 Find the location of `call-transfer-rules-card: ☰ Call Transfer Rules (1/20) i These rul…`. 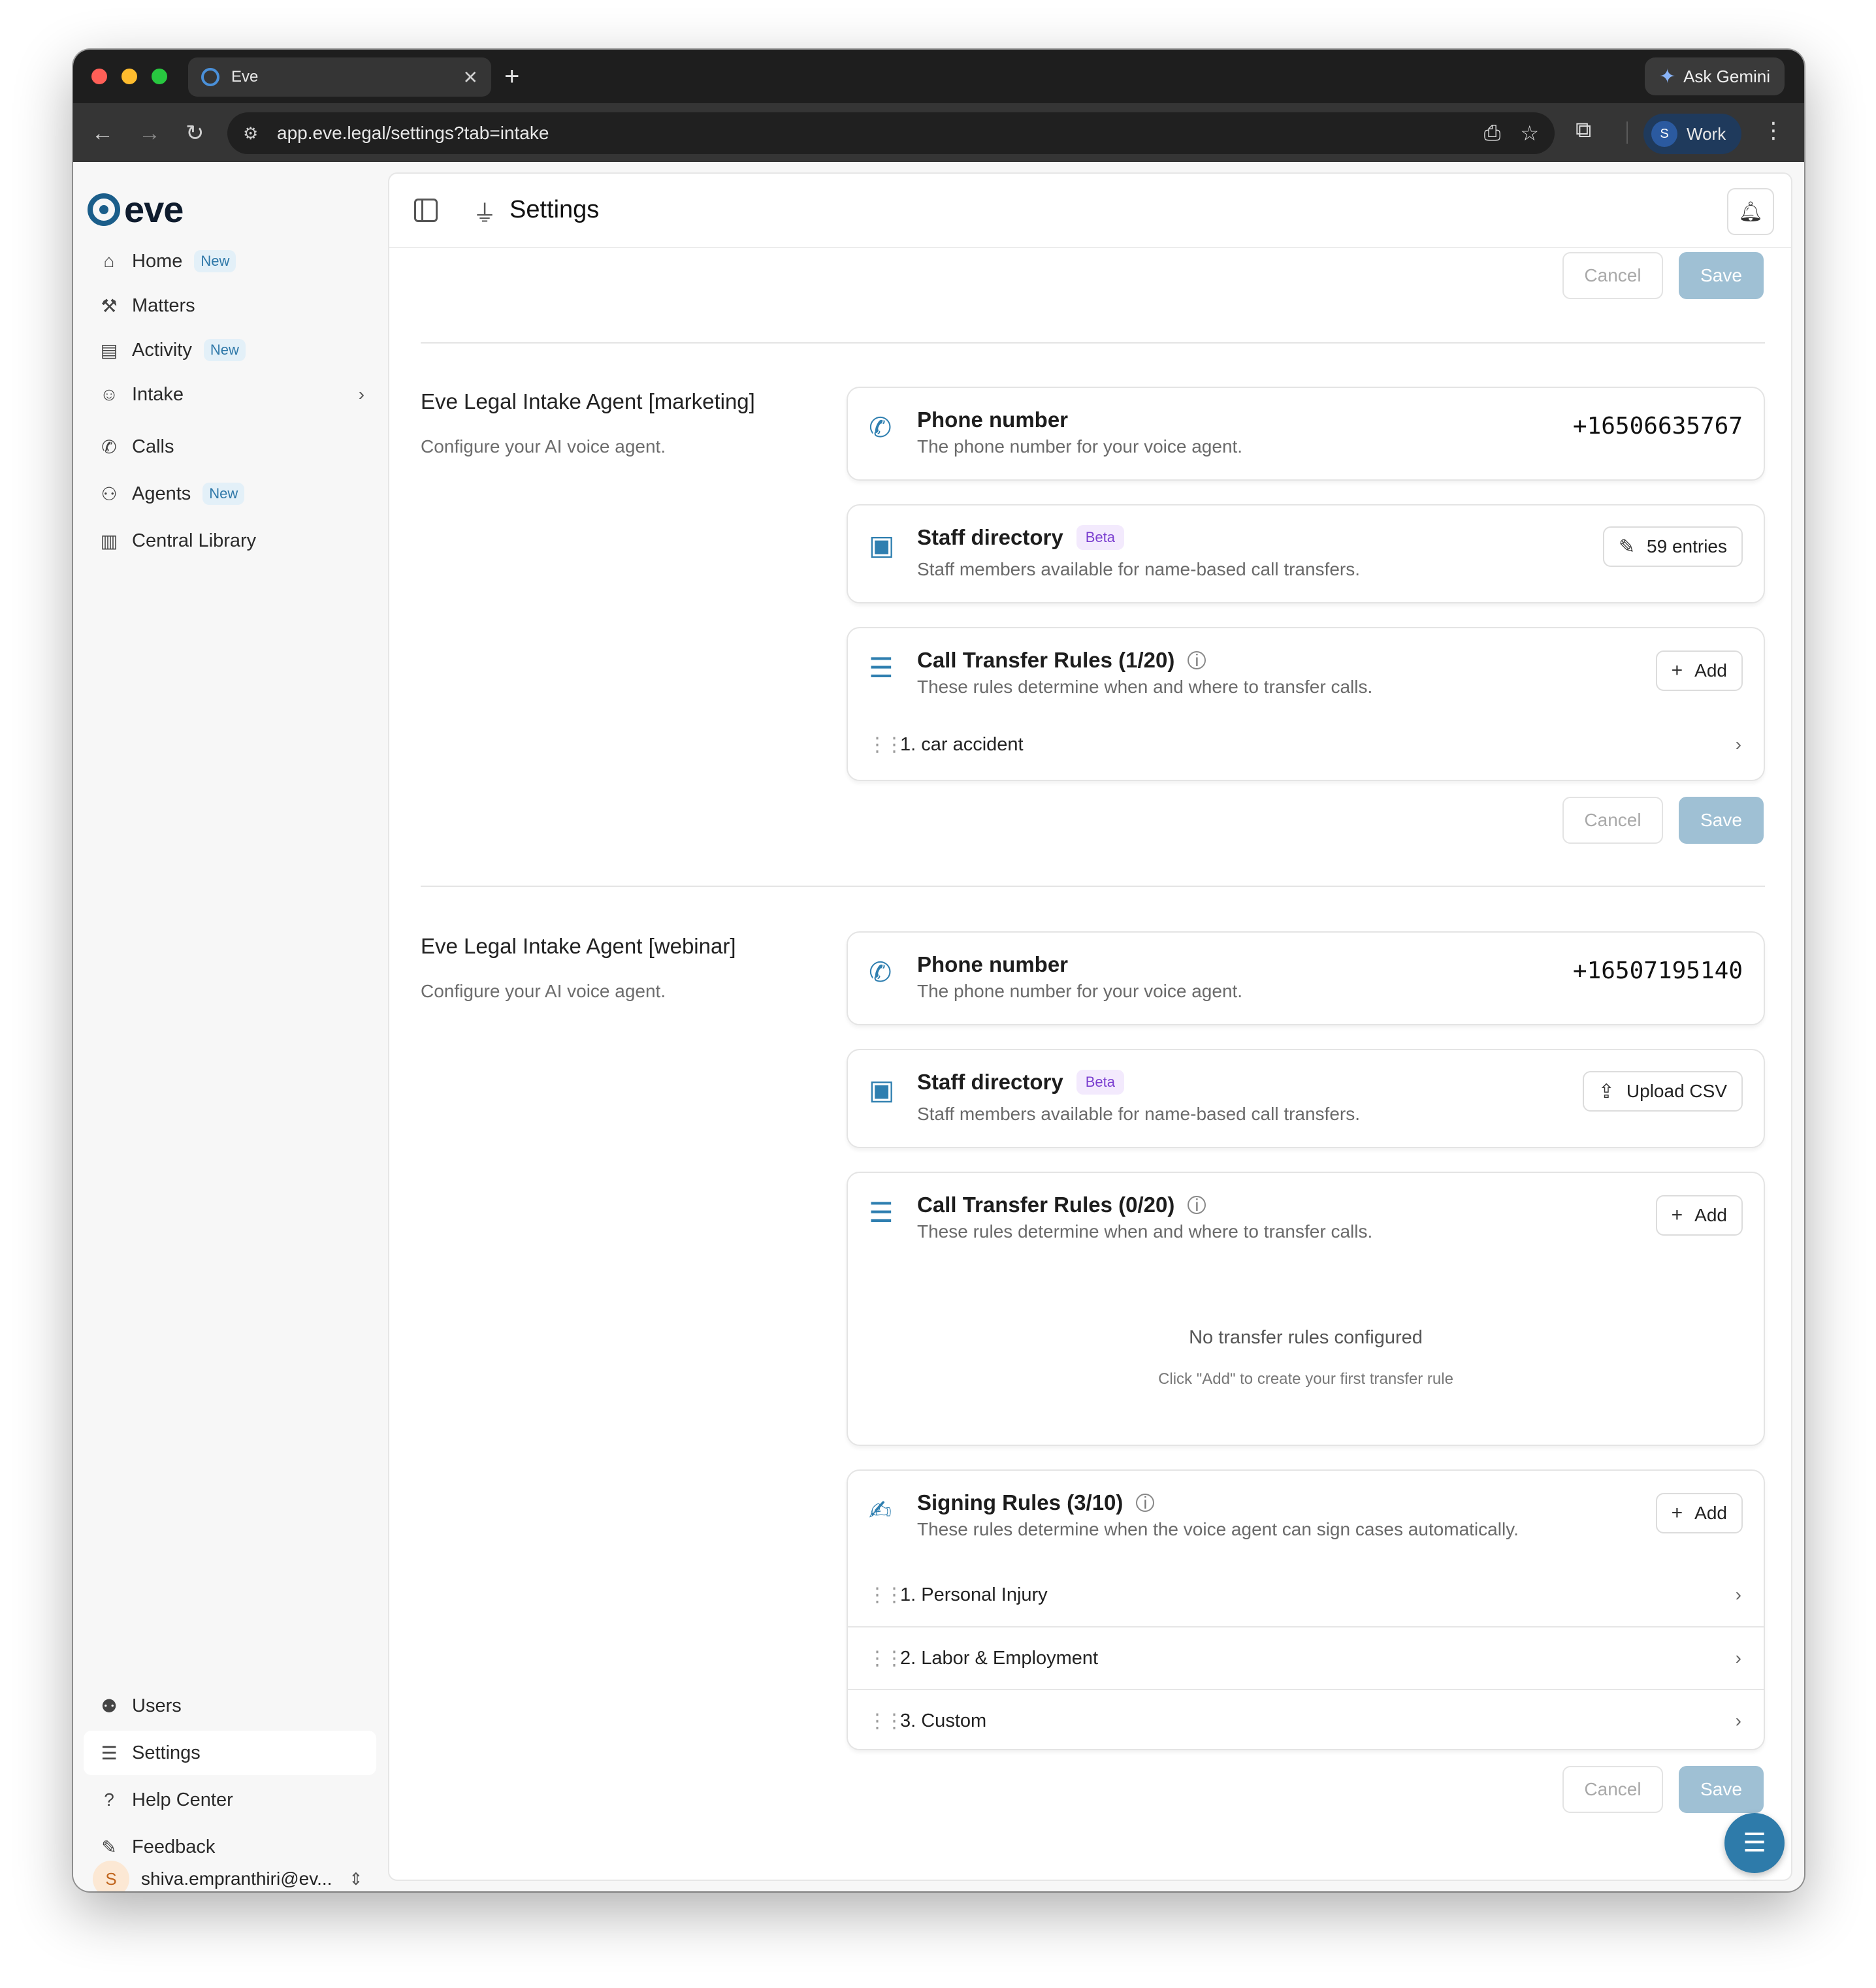

call-transfer-rules-card: ☰ Call Transfer Rules (1/20) i These rul… is located at coordinates (1306, 704).